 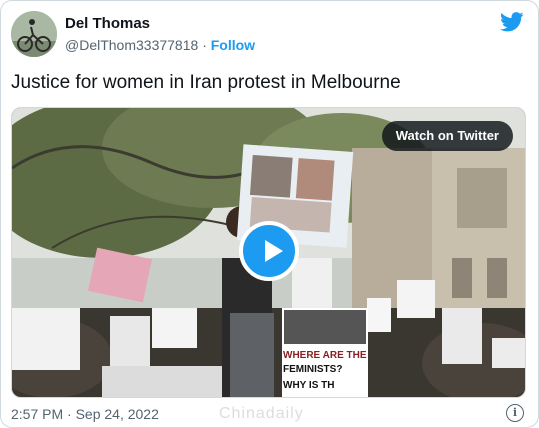 I want to click on follow-button: Follow, so click(x=233, y=45).